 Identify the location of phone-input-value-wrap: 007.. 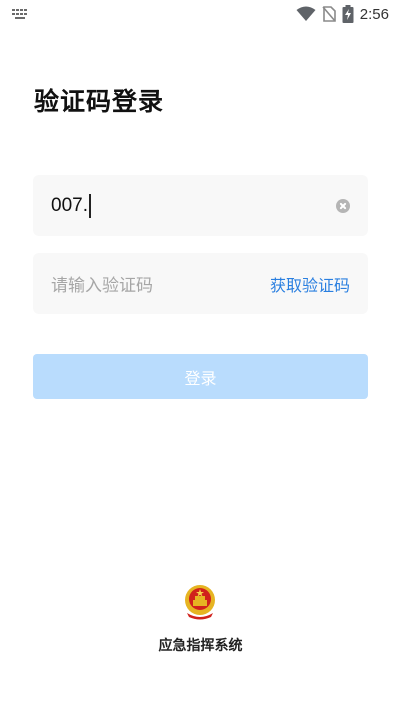
(71, 205).